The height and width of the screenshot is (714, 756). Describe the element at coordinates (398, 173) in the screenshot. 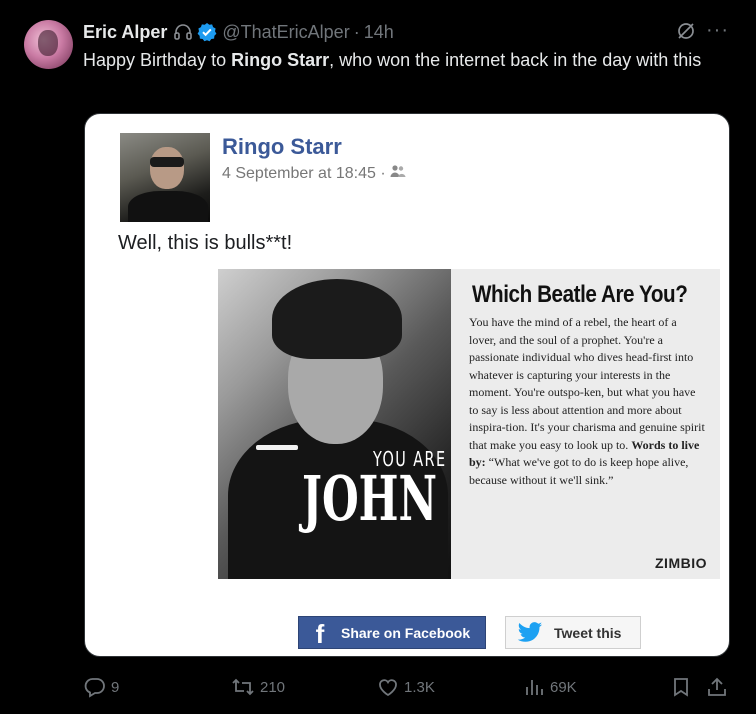

I see `friends-icon` at that location.